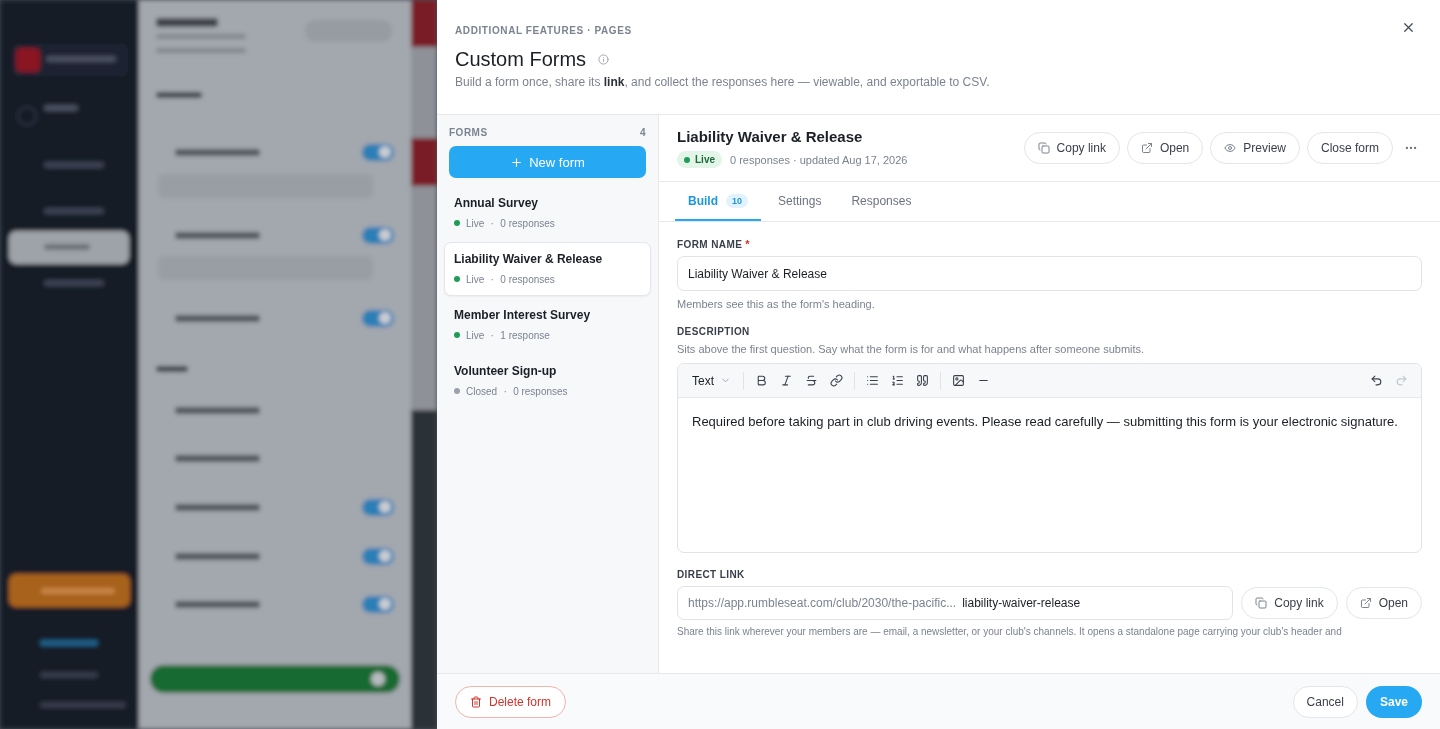 The width and height of the screenshot is (1440, 729). What do you see at coordinates (1045, 422) in the screenshot?
I see `description-text: Required before taking part in club driving events. Please read carefully — submitting this form is your electronic signature.` at bounding box center [1045, 422].